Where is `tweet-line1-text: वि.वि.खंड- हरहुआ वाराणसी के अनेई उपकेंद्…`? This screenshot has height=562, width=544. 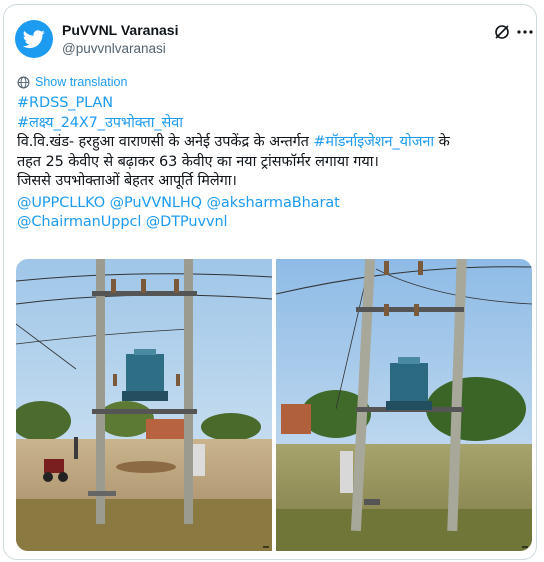
tweet-line1-text: वि.वि.खंड- हरहुआ वाराणसी के अनेई उपकेंद्… is located at coordinates (163, 142).